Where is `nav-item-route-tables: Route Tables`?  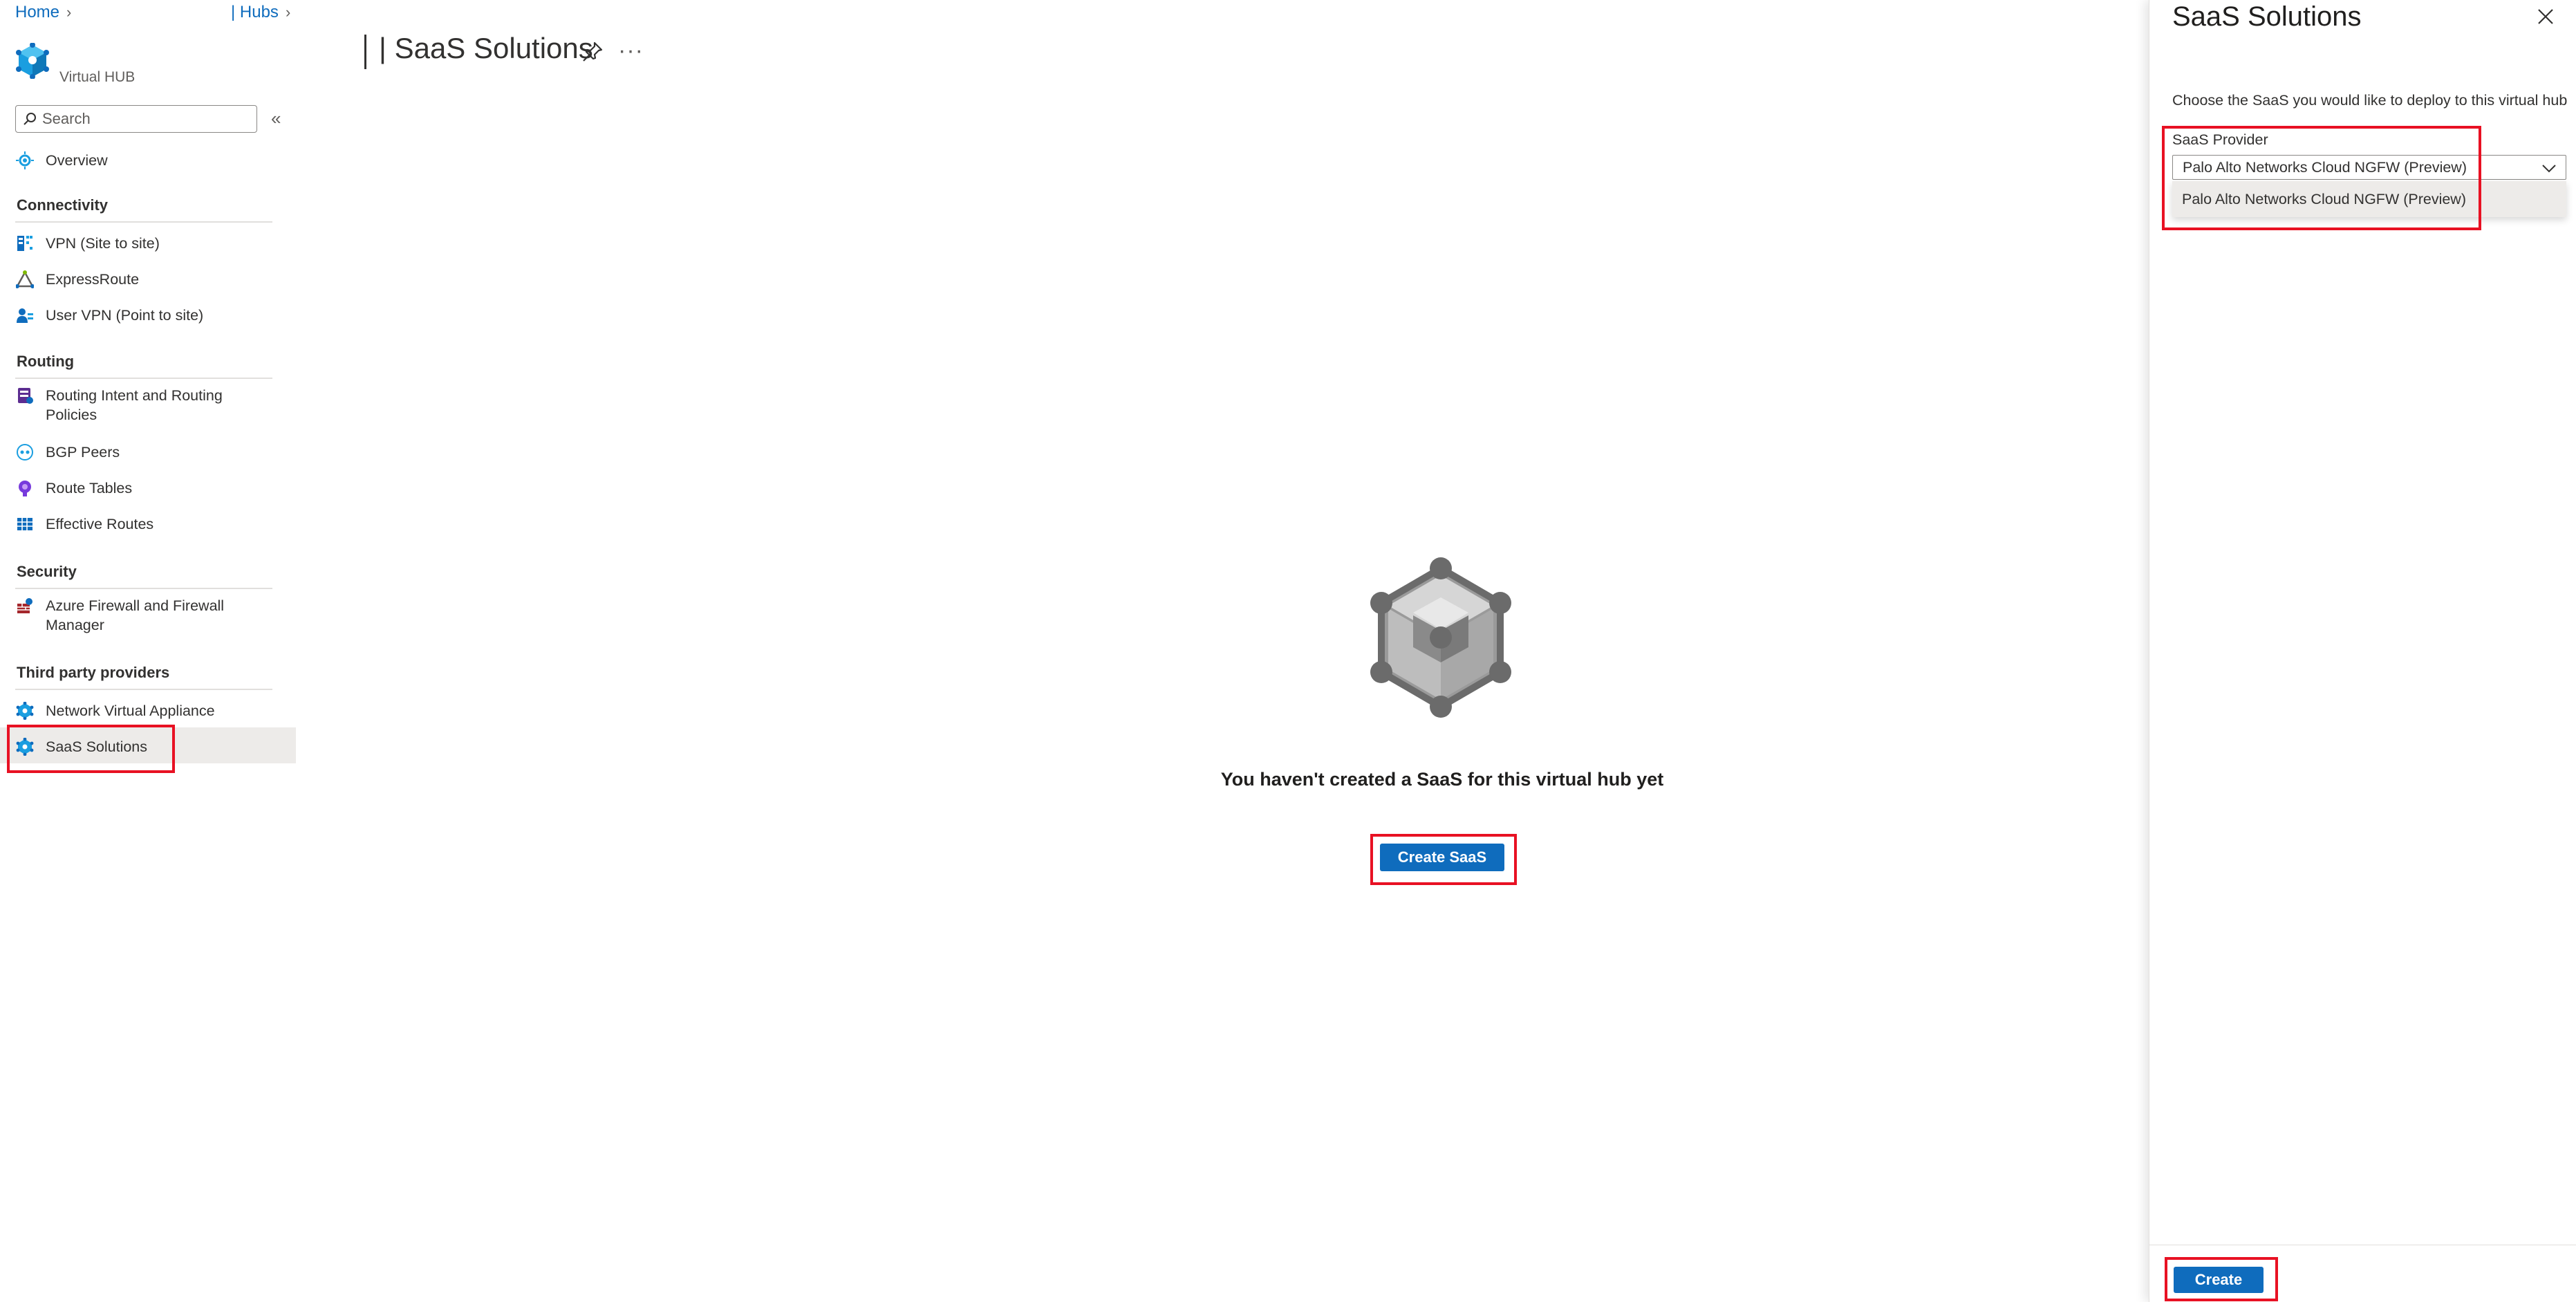 nav-item-route-tables: Route Tables is located at coordinates (73, 488).